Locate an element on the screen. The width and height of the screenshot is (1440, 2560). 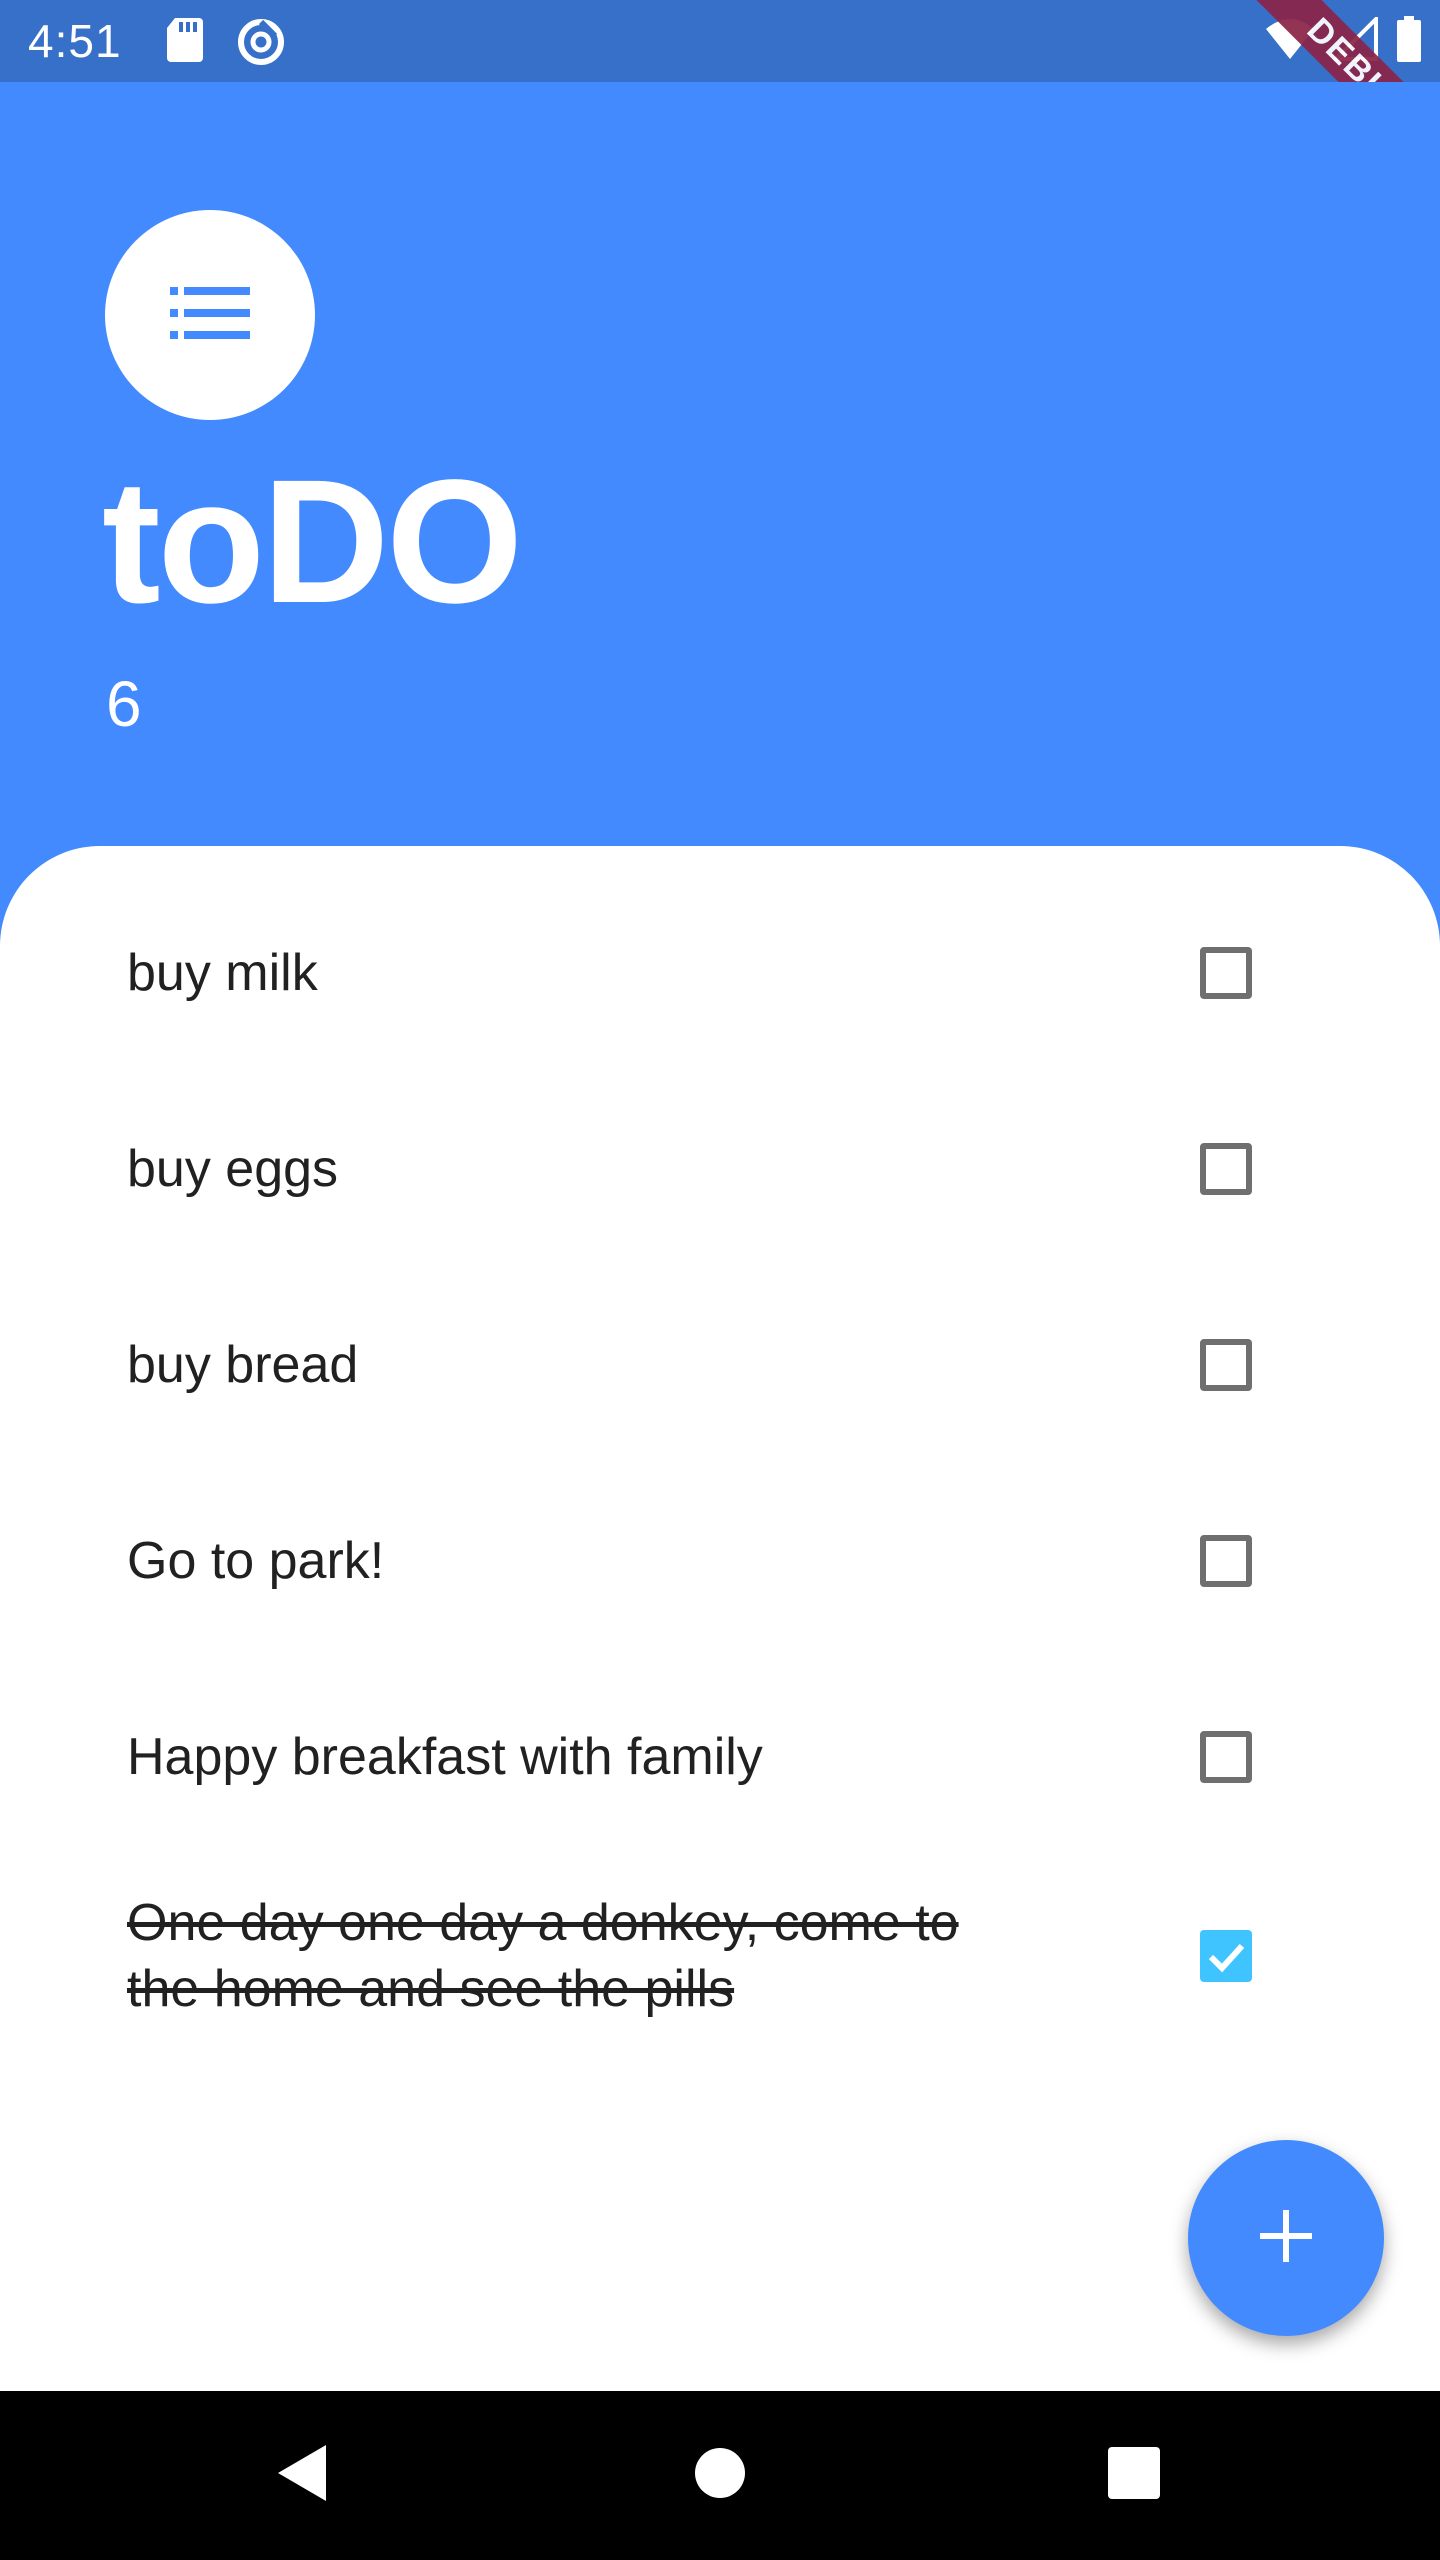
add-todo-button is located at coordinates (1286, 2238).